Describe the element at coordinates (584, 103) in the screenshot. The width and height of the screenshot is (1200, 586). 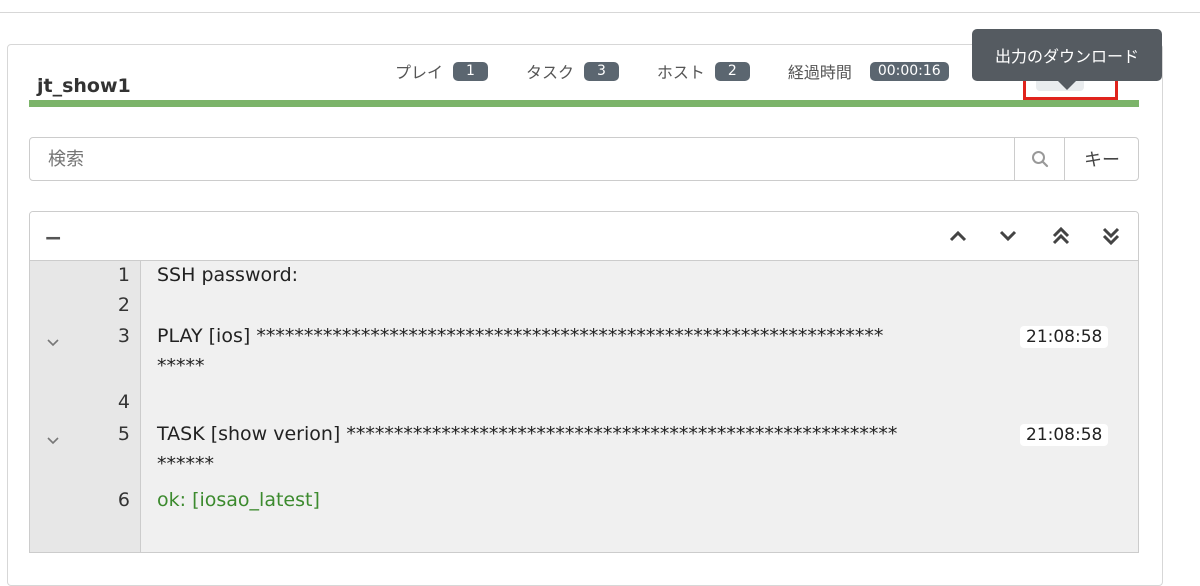
I see `job-progress-bar` at that location.